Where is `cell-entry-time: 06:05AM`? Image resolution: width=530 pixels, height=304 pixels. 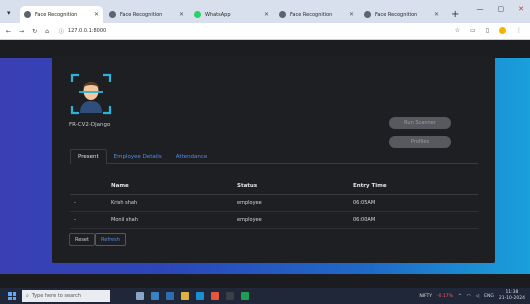 cell-entry-time: 06:05AM is located at coordinates (364, 203).